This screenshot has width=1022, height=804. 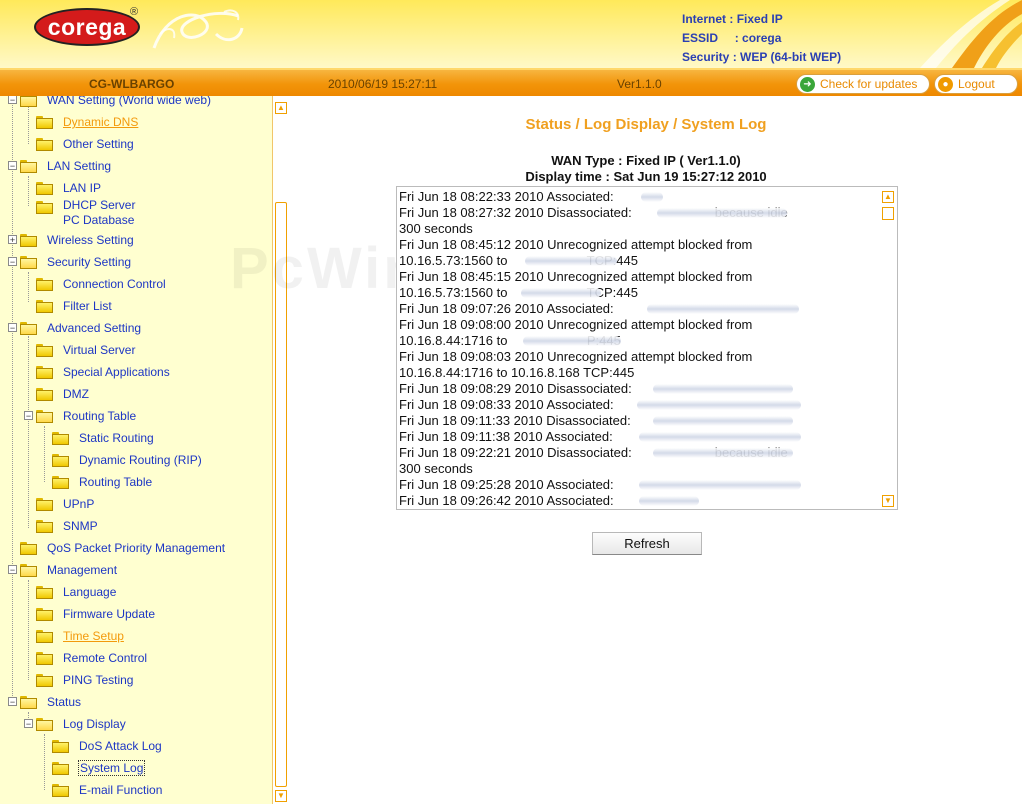 What do you see at coordinates (12, 240) in the screenshot?
I see `expand-toggle: +` at bounding box center [12, 240].